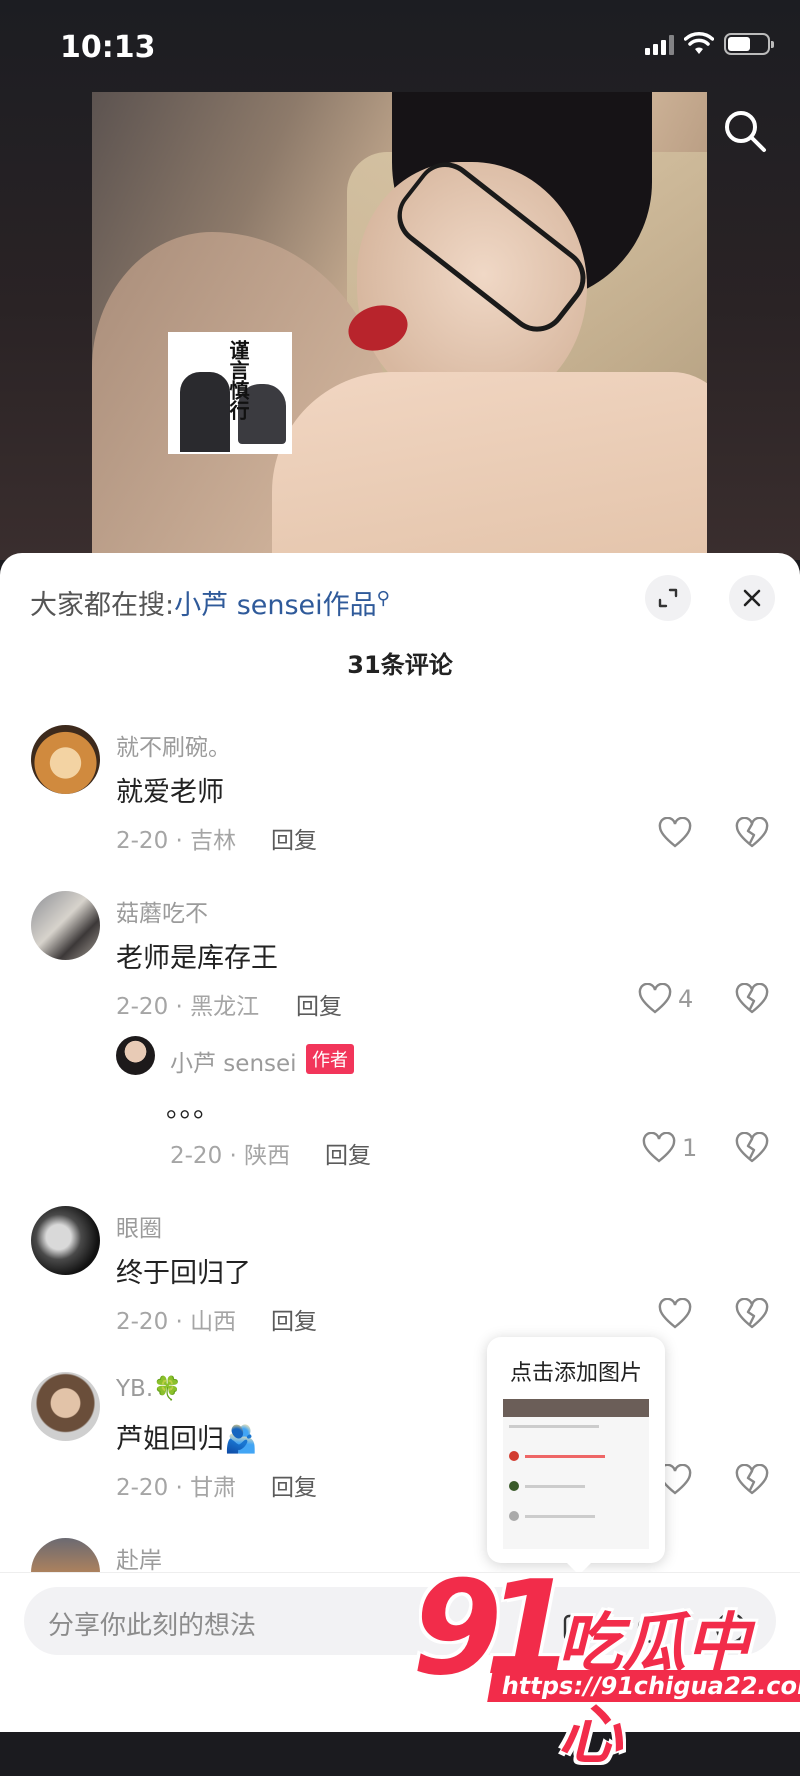 The image size is (800, 1776). I want to click on signal-icon, so click(659, 44).